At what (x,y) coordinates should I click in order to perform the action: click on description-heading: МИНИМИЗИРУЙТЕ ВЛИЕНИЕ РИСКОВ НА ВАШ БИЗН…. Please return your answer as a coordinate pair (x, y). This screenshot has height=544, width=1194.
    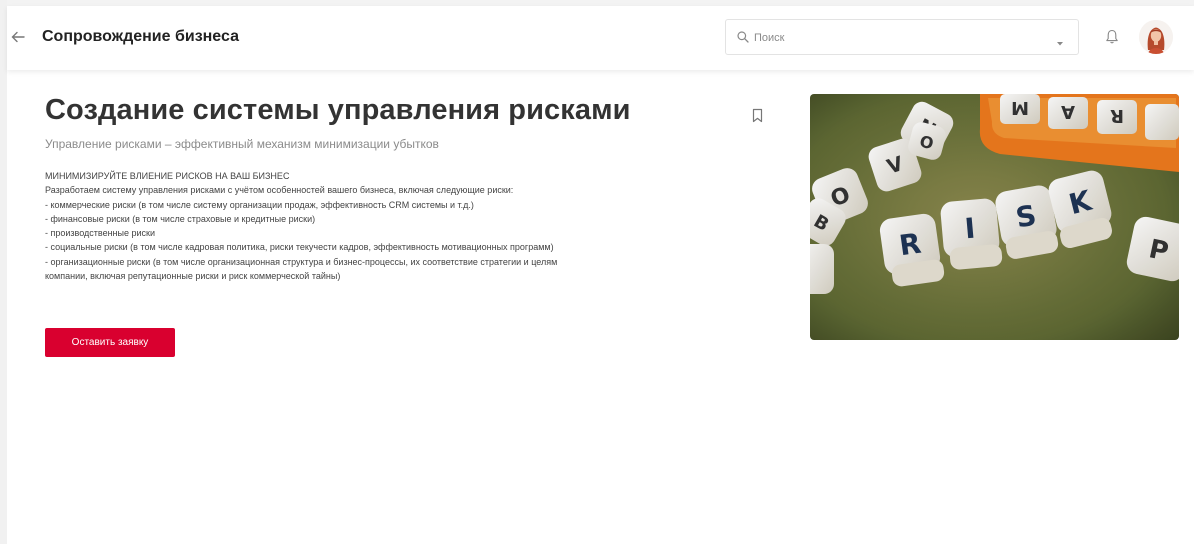
    Looking at the image, I should click on (167, 176).